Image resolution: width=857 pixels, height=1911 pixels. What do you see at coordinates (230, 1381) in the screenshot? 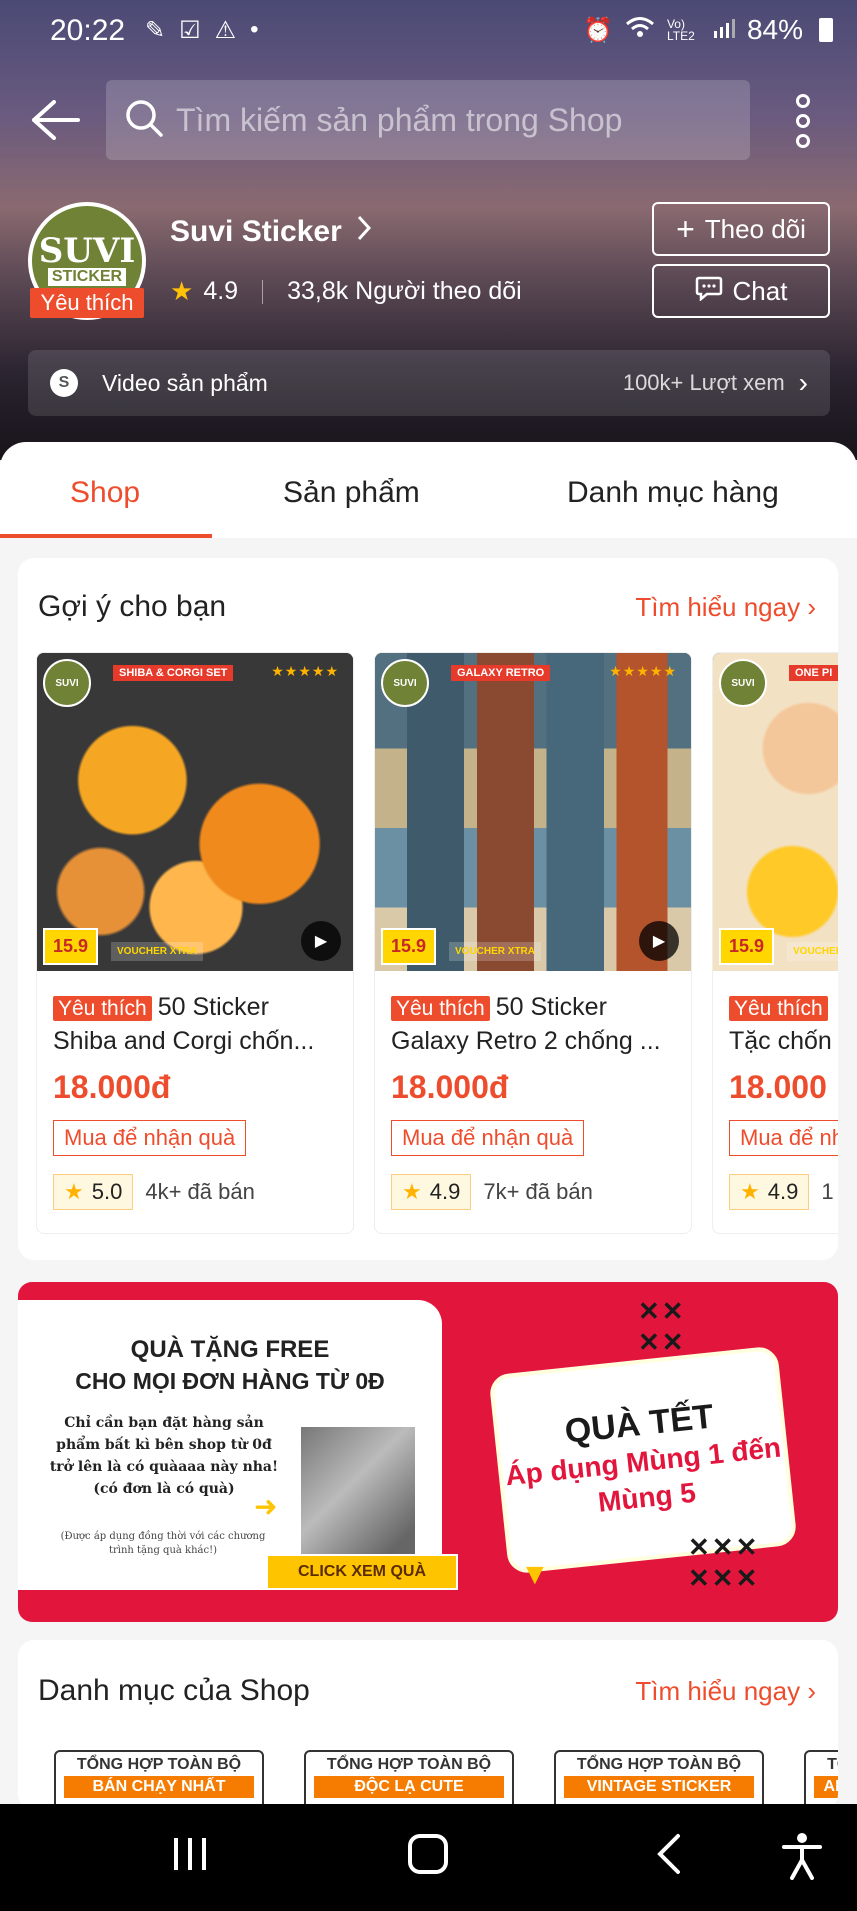
I see `banner-subtitle: CHO MỌI ĐƠN HÀNG TỪ 0Đ` at bounding box center [230, 1381].